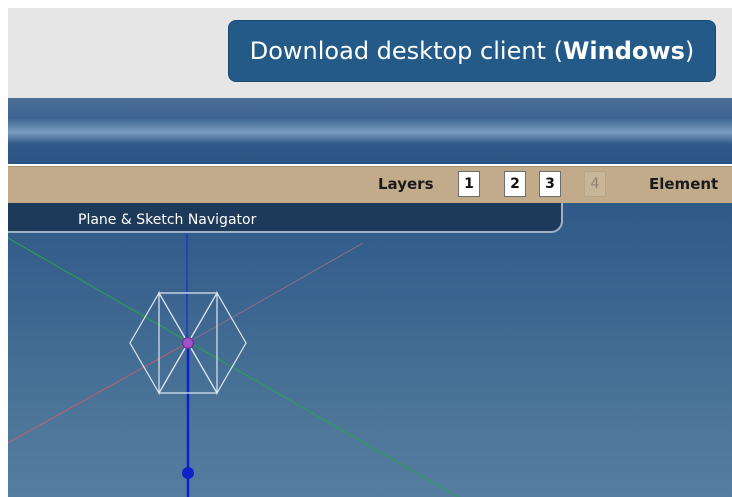 This screenshot has width=732, height=497. I want to click on download-button-prefix: Download desktop client (, so click(406, 51).